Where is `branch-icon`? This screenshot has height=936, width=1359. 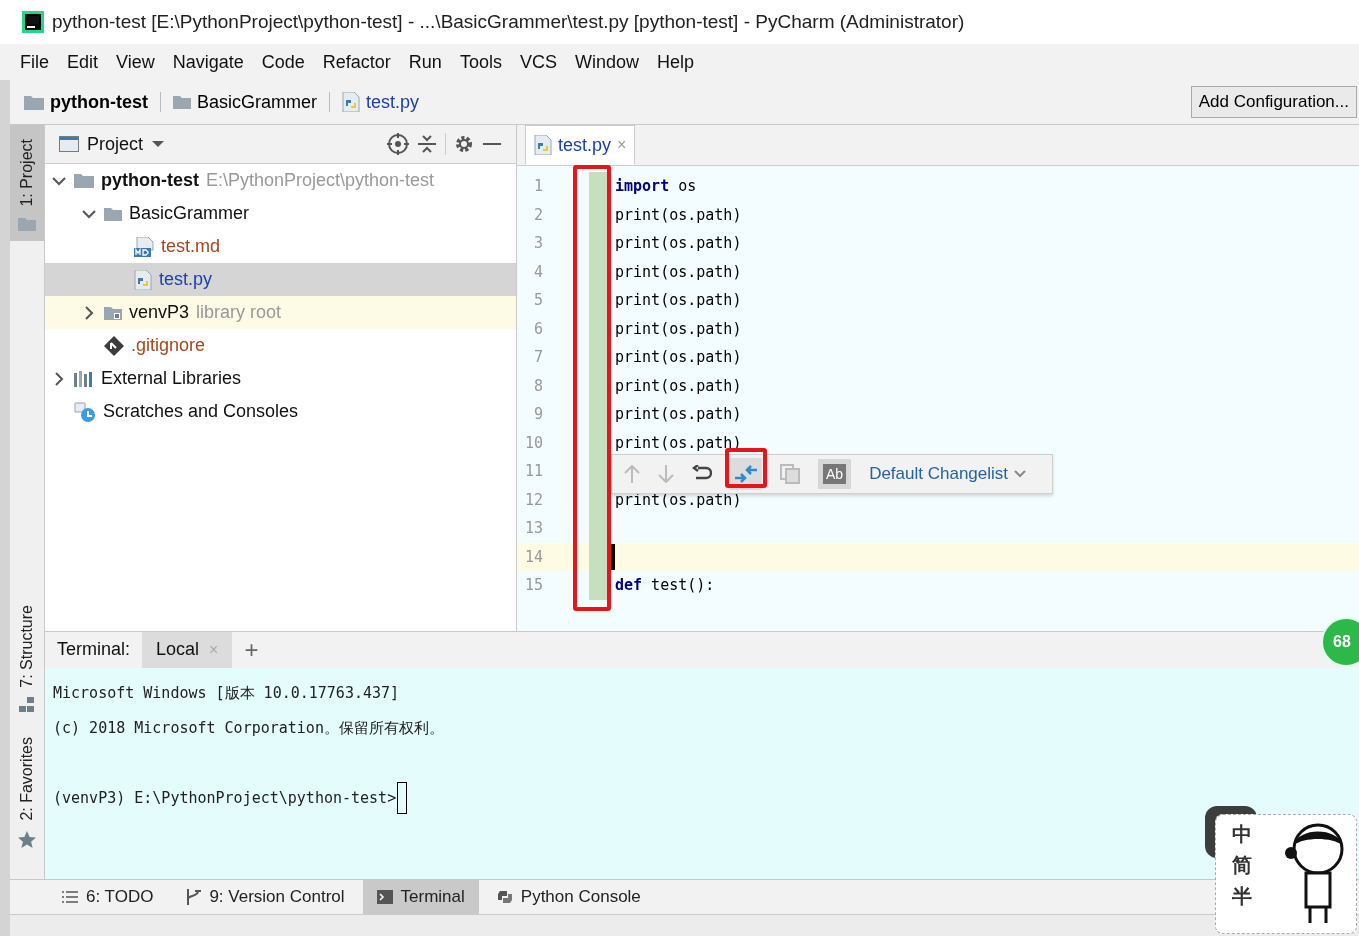 branch-icon is located at coordinates (193, 897).